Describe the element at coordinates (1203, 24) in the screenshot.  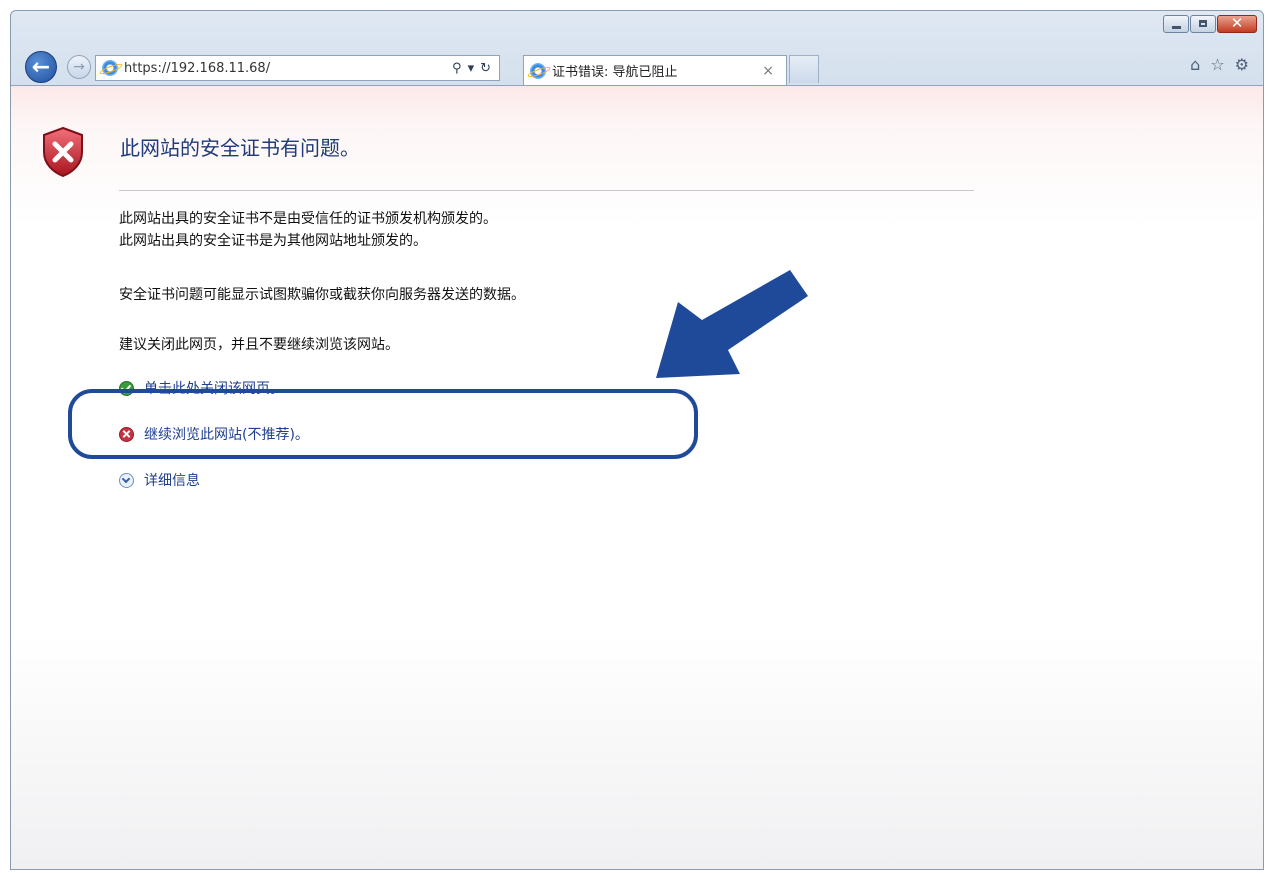
I see `maximize-button` at that location.